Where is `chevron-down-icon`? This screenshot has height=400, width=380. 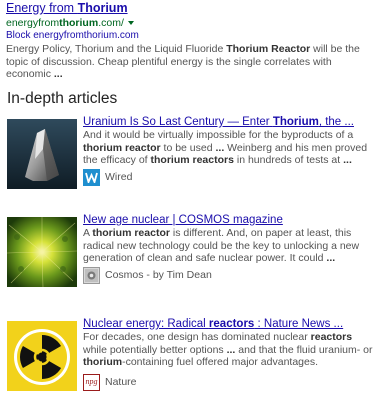
chevron-down-icon is located at coordinates (130, 23).